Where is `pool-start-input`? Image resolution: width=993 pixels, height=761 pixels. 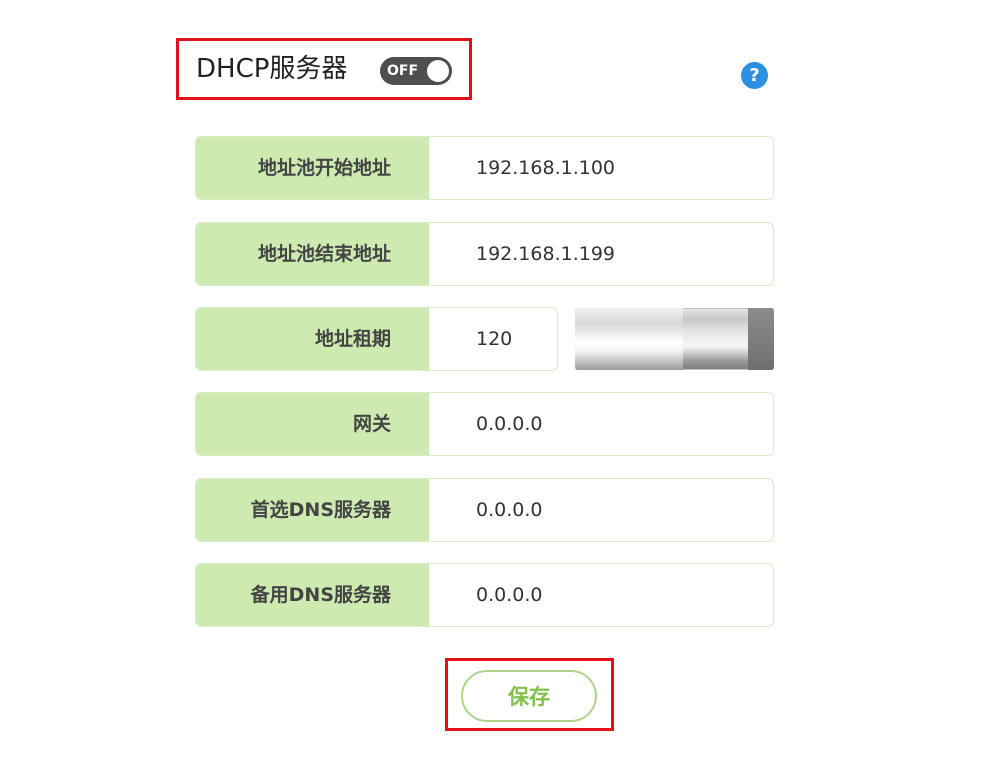
pool-start-input is located at coordinates (601, 168).